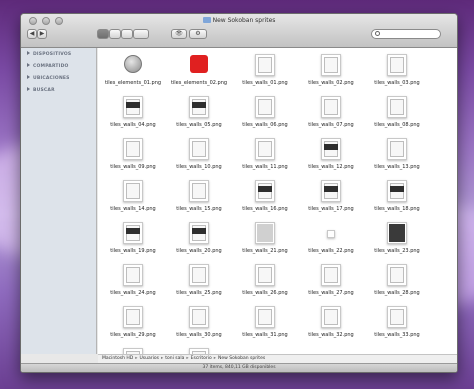 The width and height of the screenshot is (474, 389). I want to click on file-item: tiles_walls_06.png, so click(265, 113).